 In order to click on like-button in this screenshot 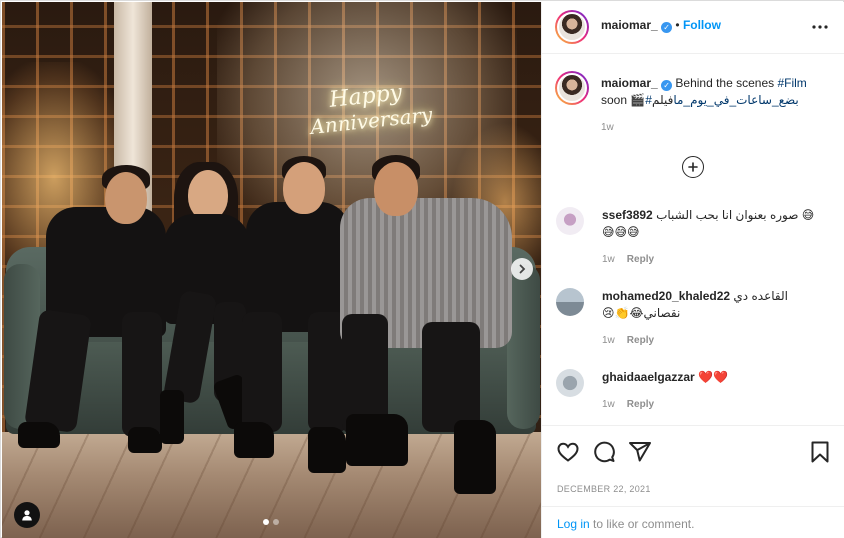, I will do `click(568, 452)`.